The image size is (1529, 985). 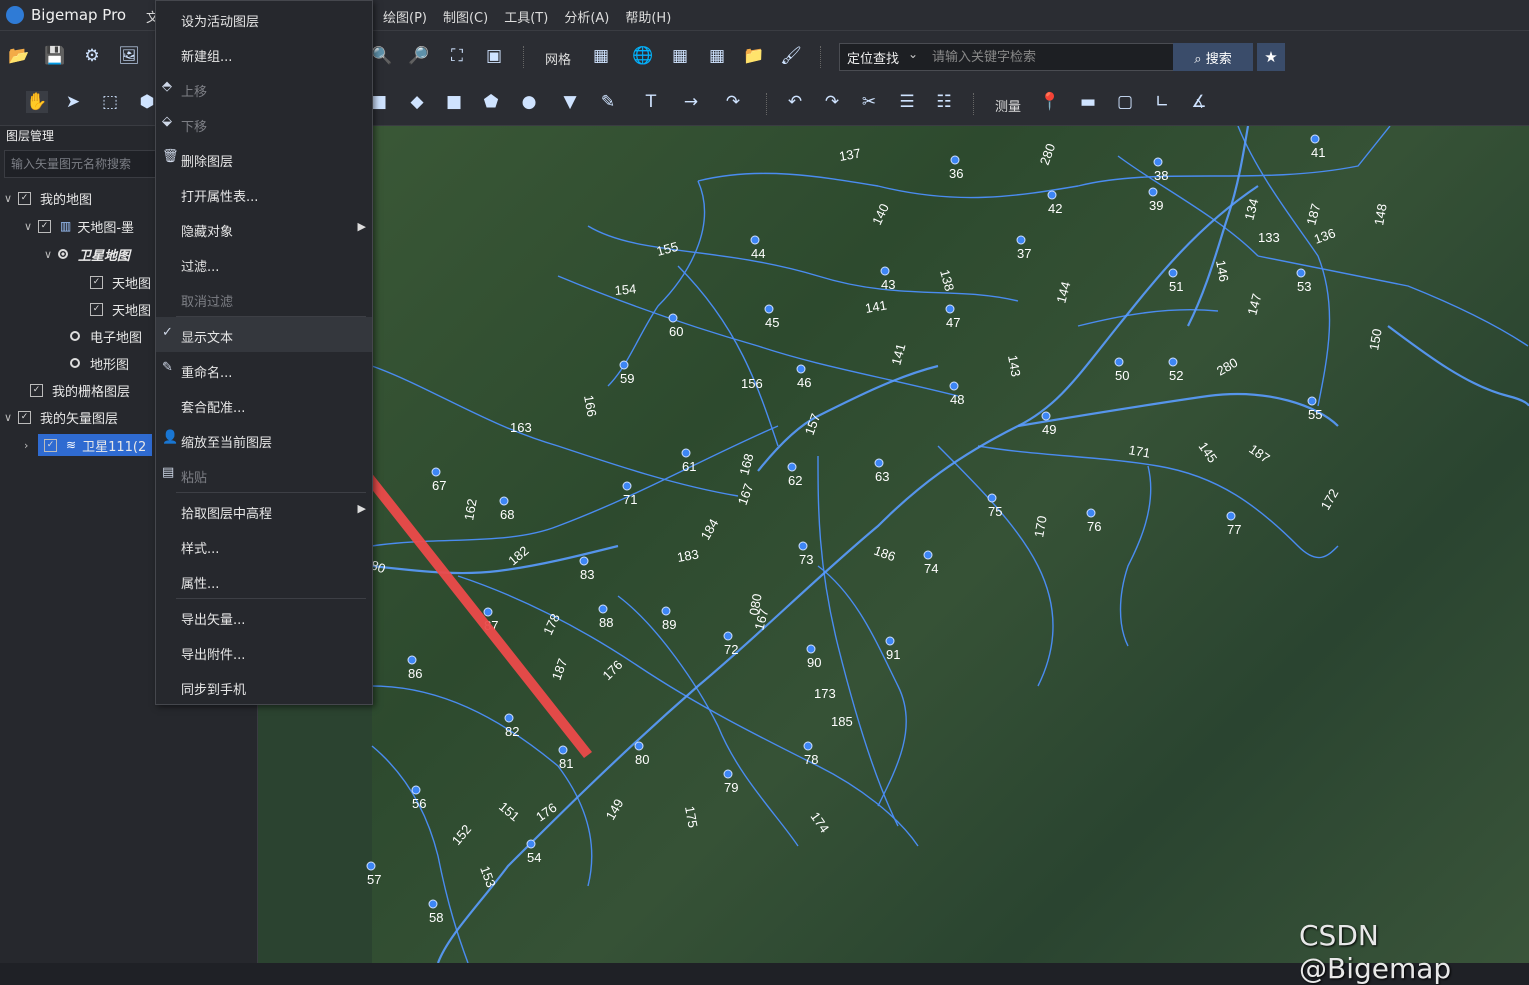 What do you see at coordinates (264, 158) in the screenshot?
I see `menu-item-delete-layer: 🗑 删除图层` at bounding box center [264, 158].